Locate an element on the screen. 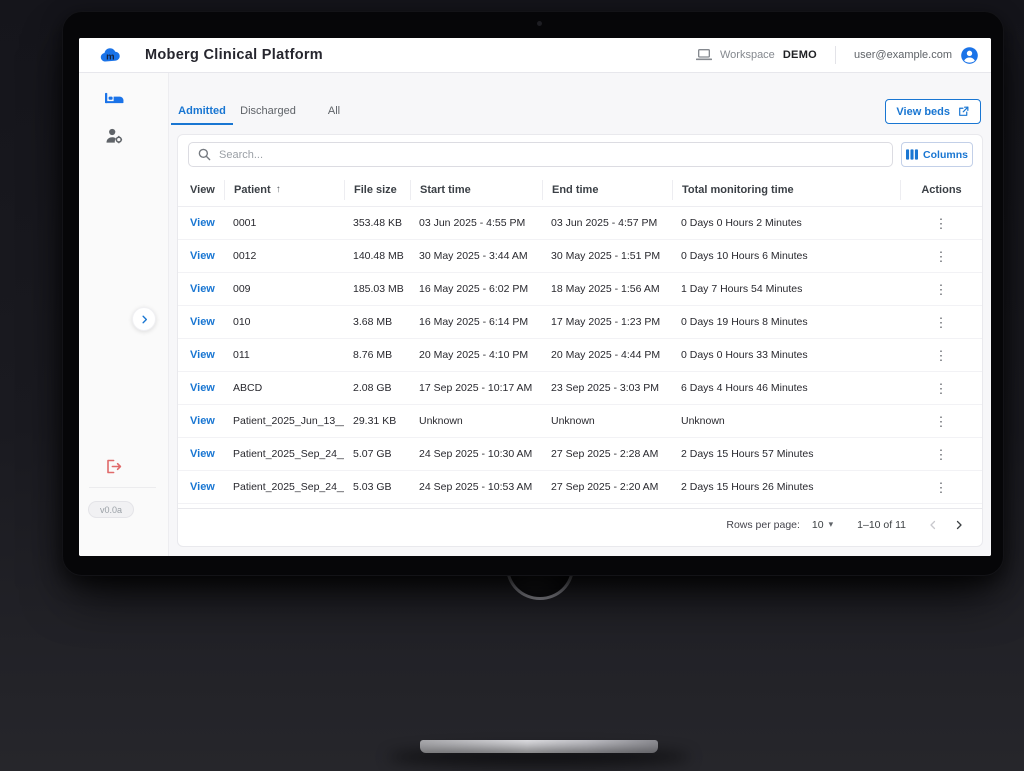 Image resolution: width=1024 pixels, height=771 pixels. column-header-total-monitoring-time: Total monitoring time is located at coordinates (786, 189).